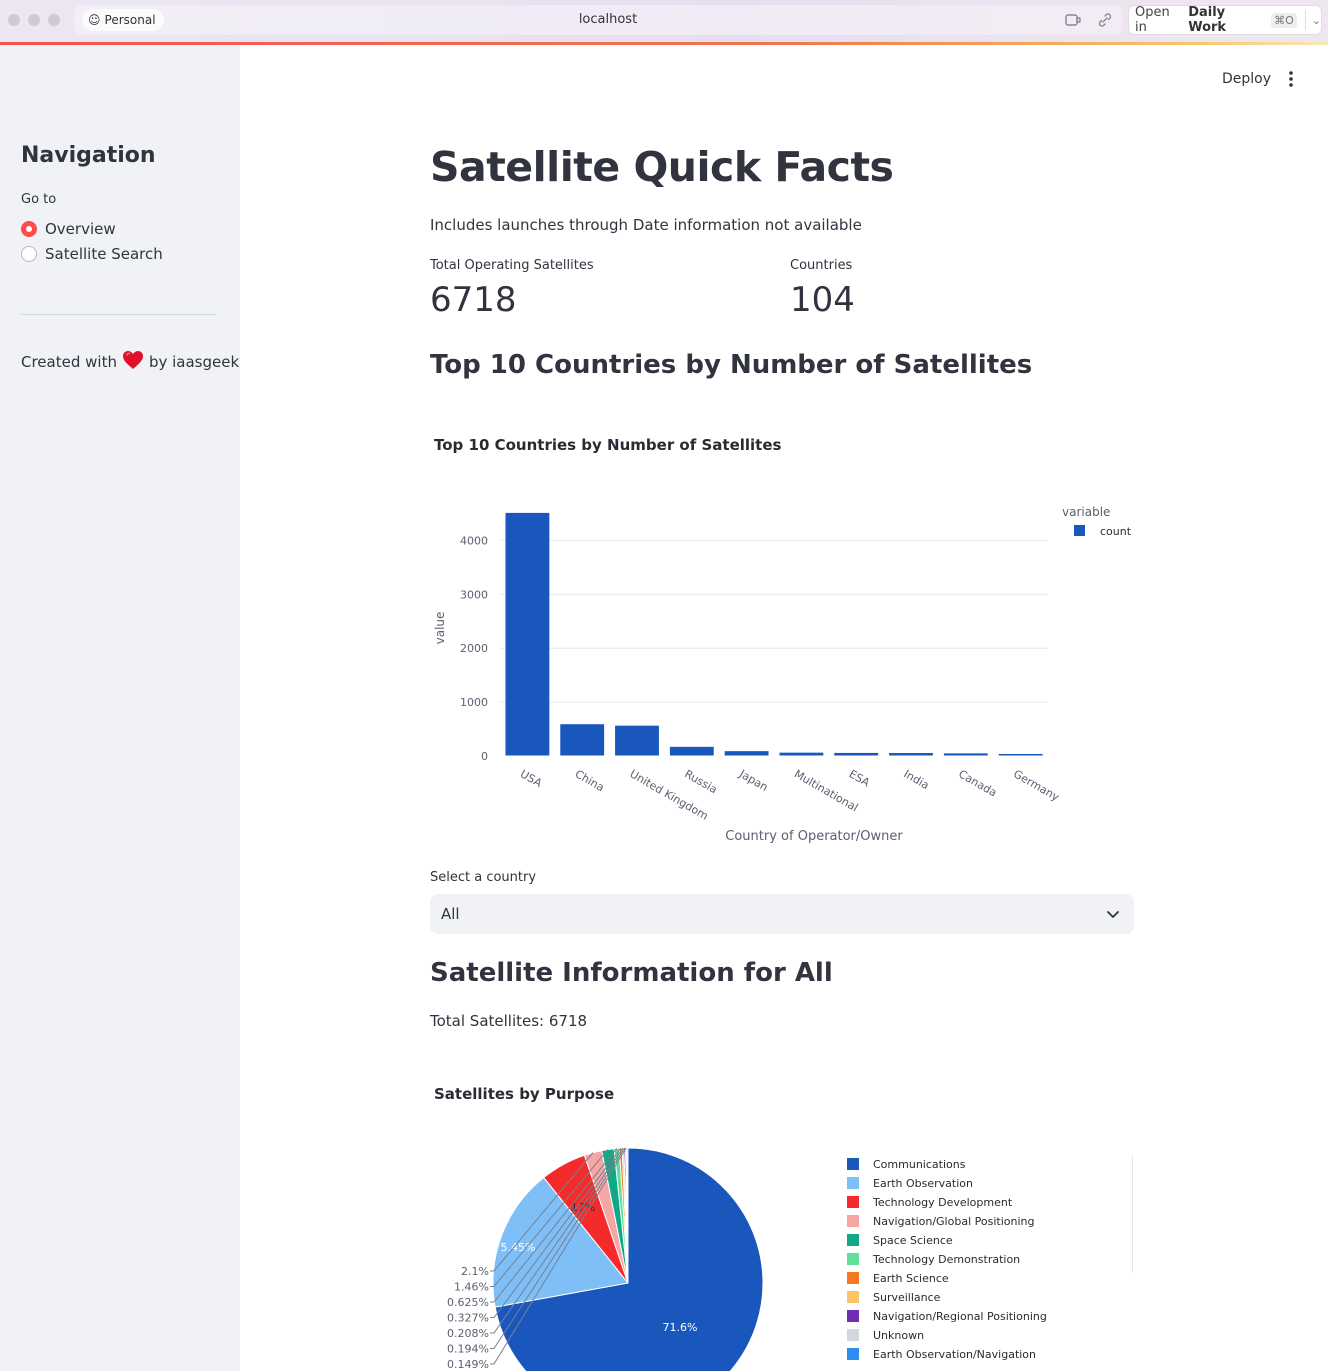 This screenshot has height=1371, width=1328. What do you see at coordinates (1305, 20) in the screenshot?
I see `divider` at bounding box center [1305, 20].